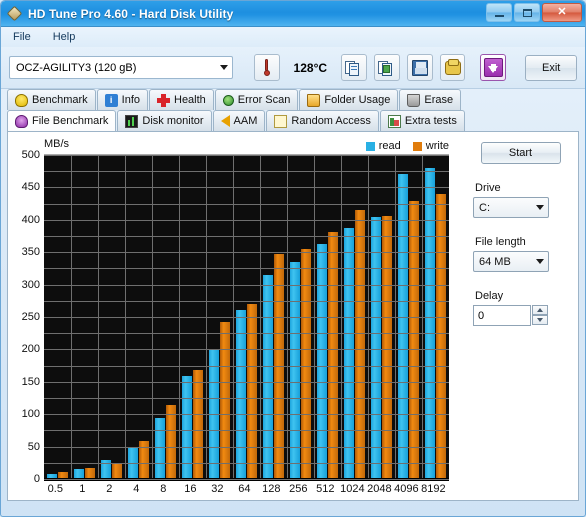 This screenshot has width=586, height=517. Describe the element at coordinates (551, 67) in the screenshot. I see `exit-button: Exit` at that location.